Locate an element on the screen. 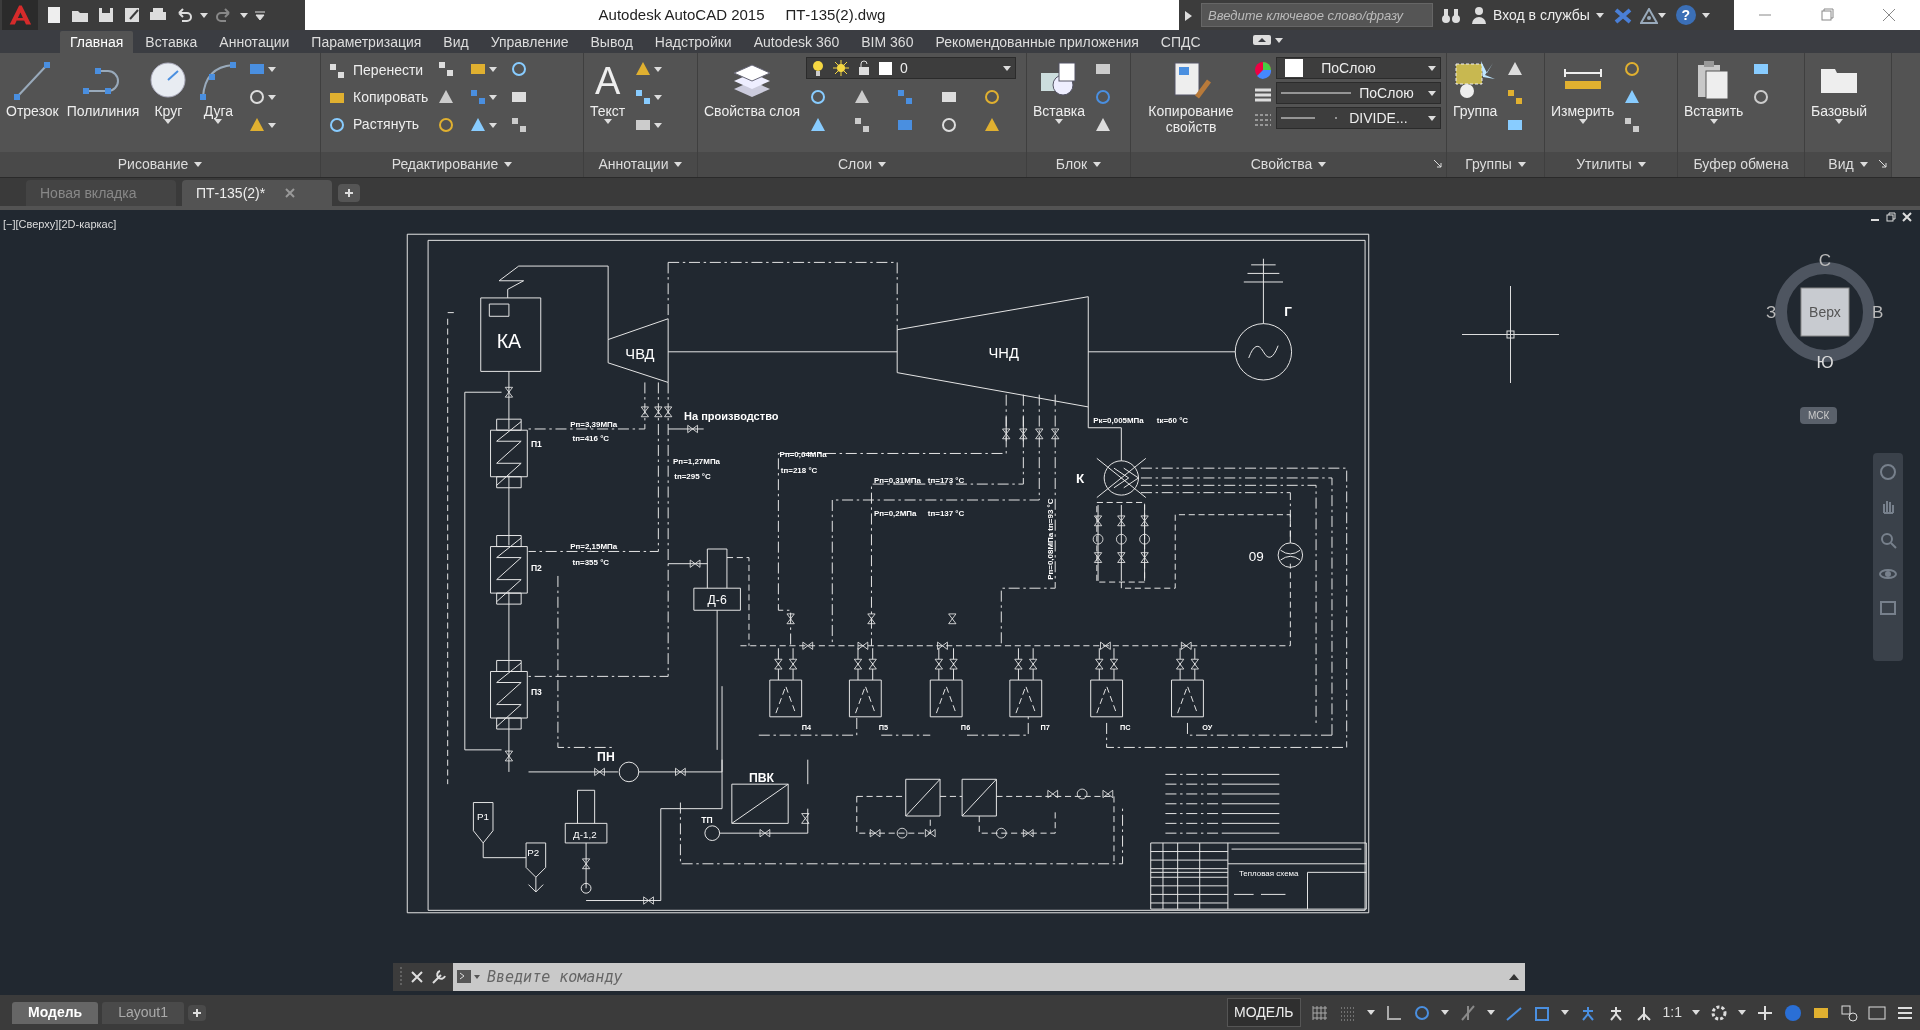 The width and height of the screenshot is (1920, 1030). triangle-icon is located at coordinates (1648, 15).